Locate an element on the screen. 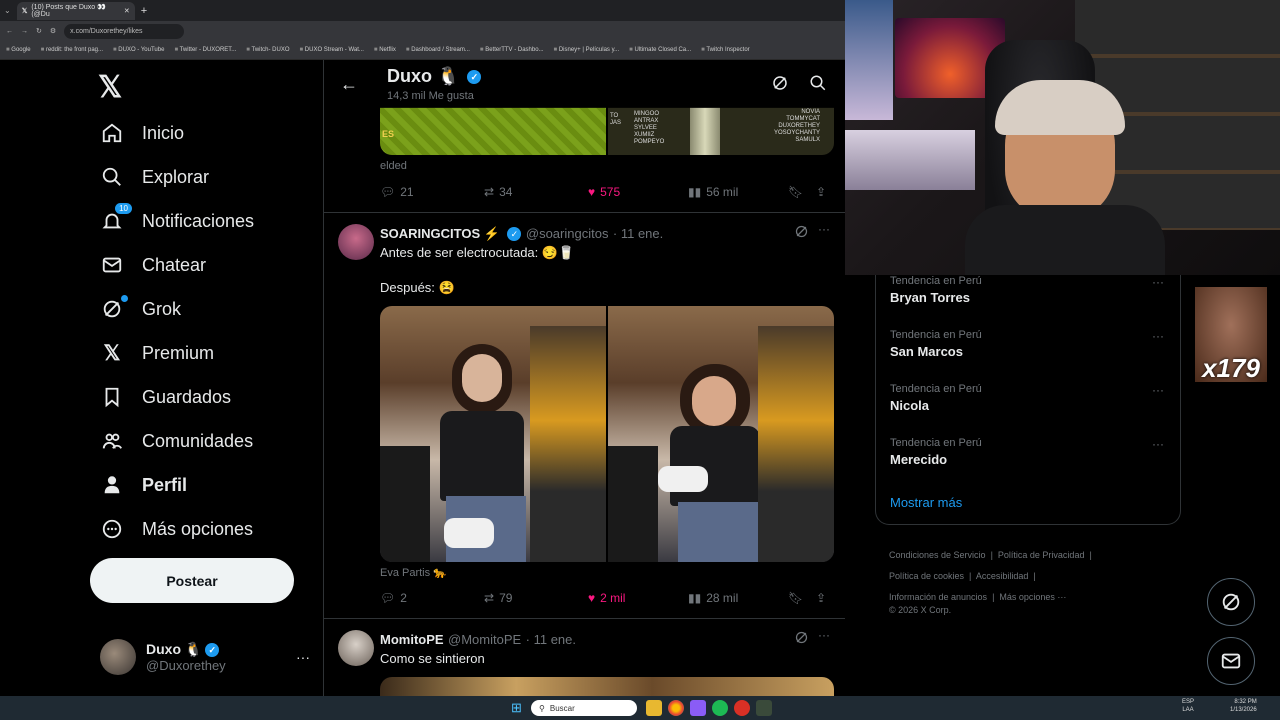  views-button: ▮▮ 56 mil is located at coordinates (738, 192).